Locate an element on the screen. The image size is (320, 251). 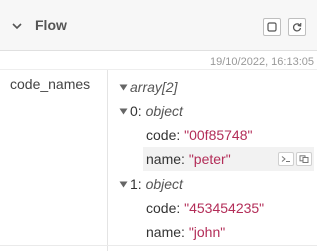
square-icon is located at coordinates (272, 27).